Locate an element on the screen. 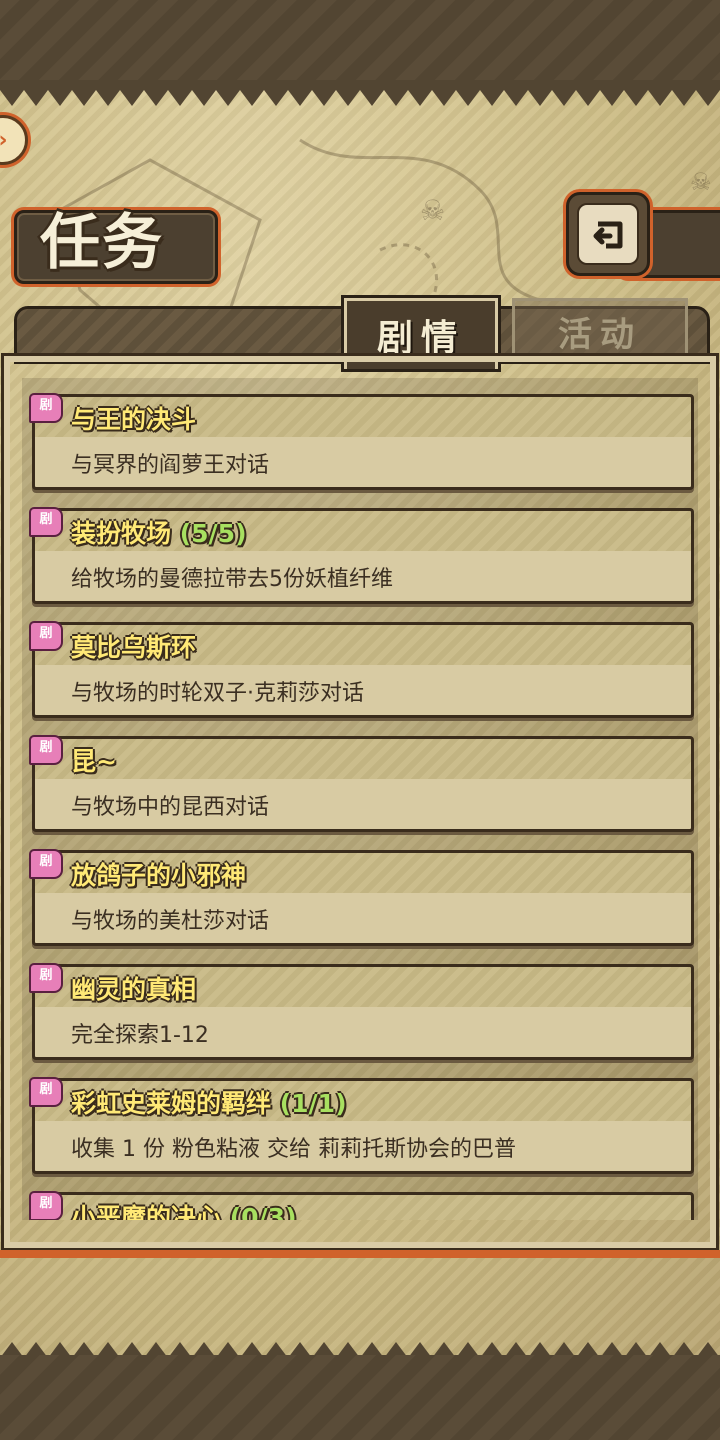 The width and height of the screenshot is (720, 1440). quest-body: 收集 1 份 粉色粘液 交给 莉莉托斯协会的巴普 is located at coordinates (363, 1147).